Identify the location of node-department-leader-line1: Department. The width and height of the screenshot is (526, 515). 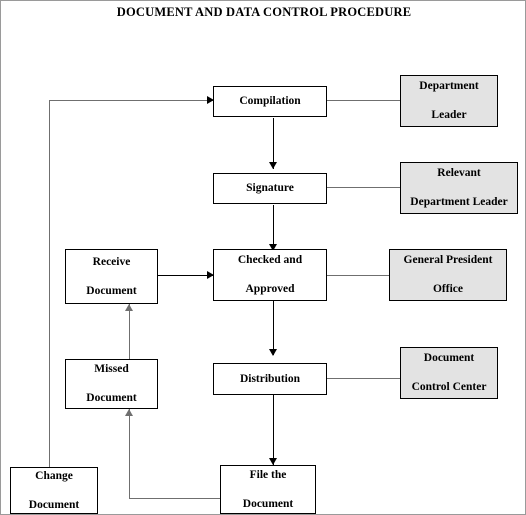
(449, 86).